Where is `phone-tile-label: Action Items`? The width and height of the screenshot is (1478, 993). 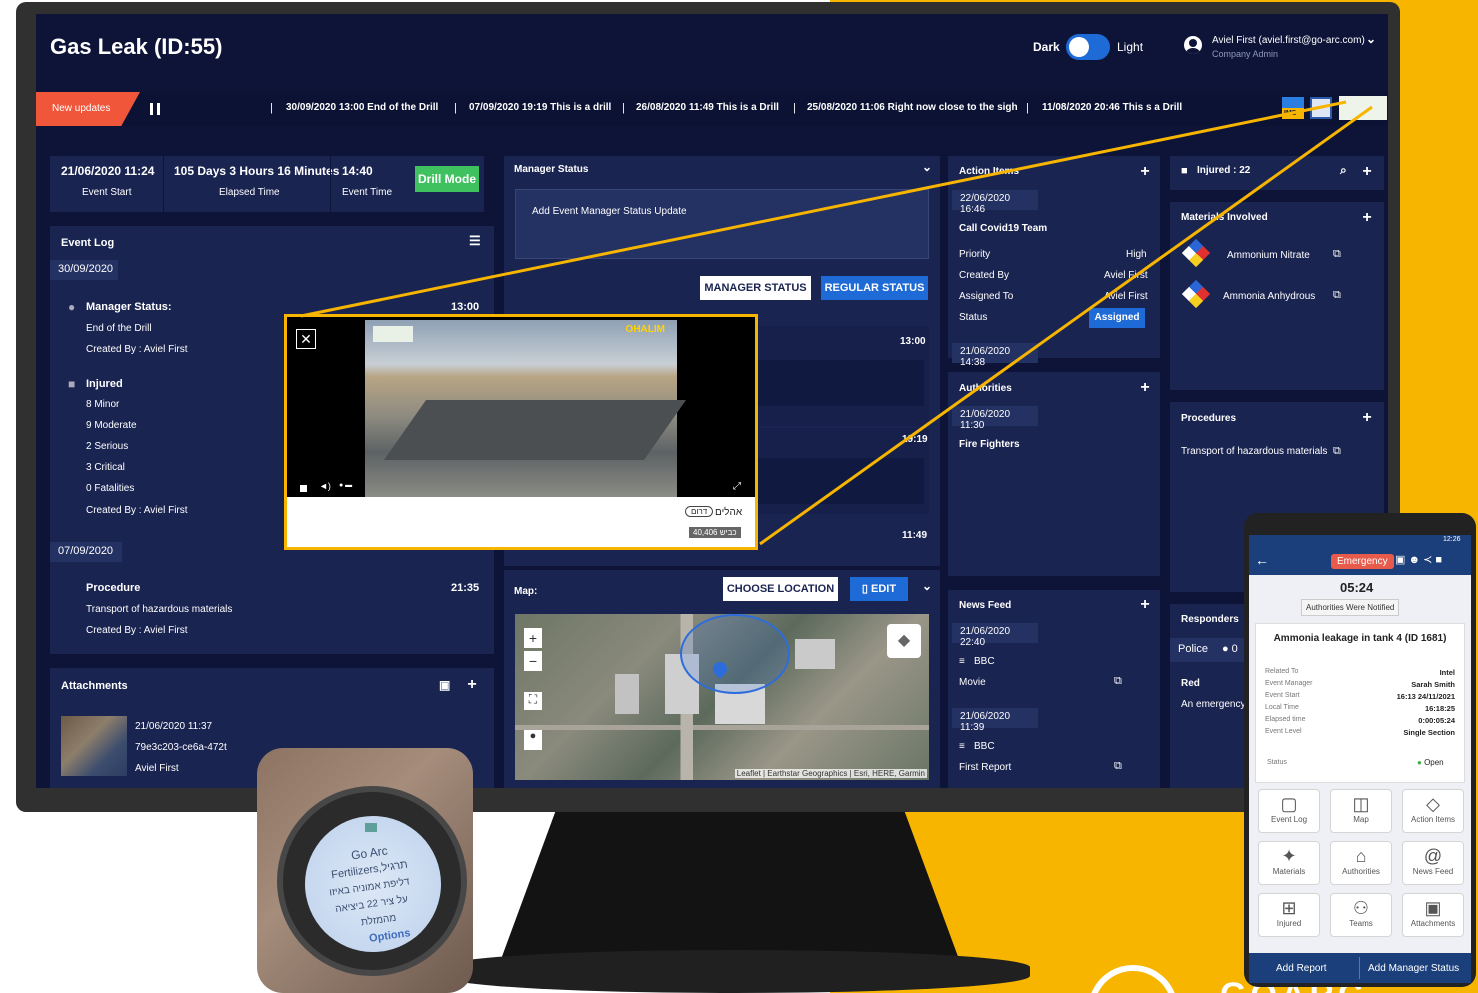
phone-tile-label: Action Items is located at coordinates (1432, 819).